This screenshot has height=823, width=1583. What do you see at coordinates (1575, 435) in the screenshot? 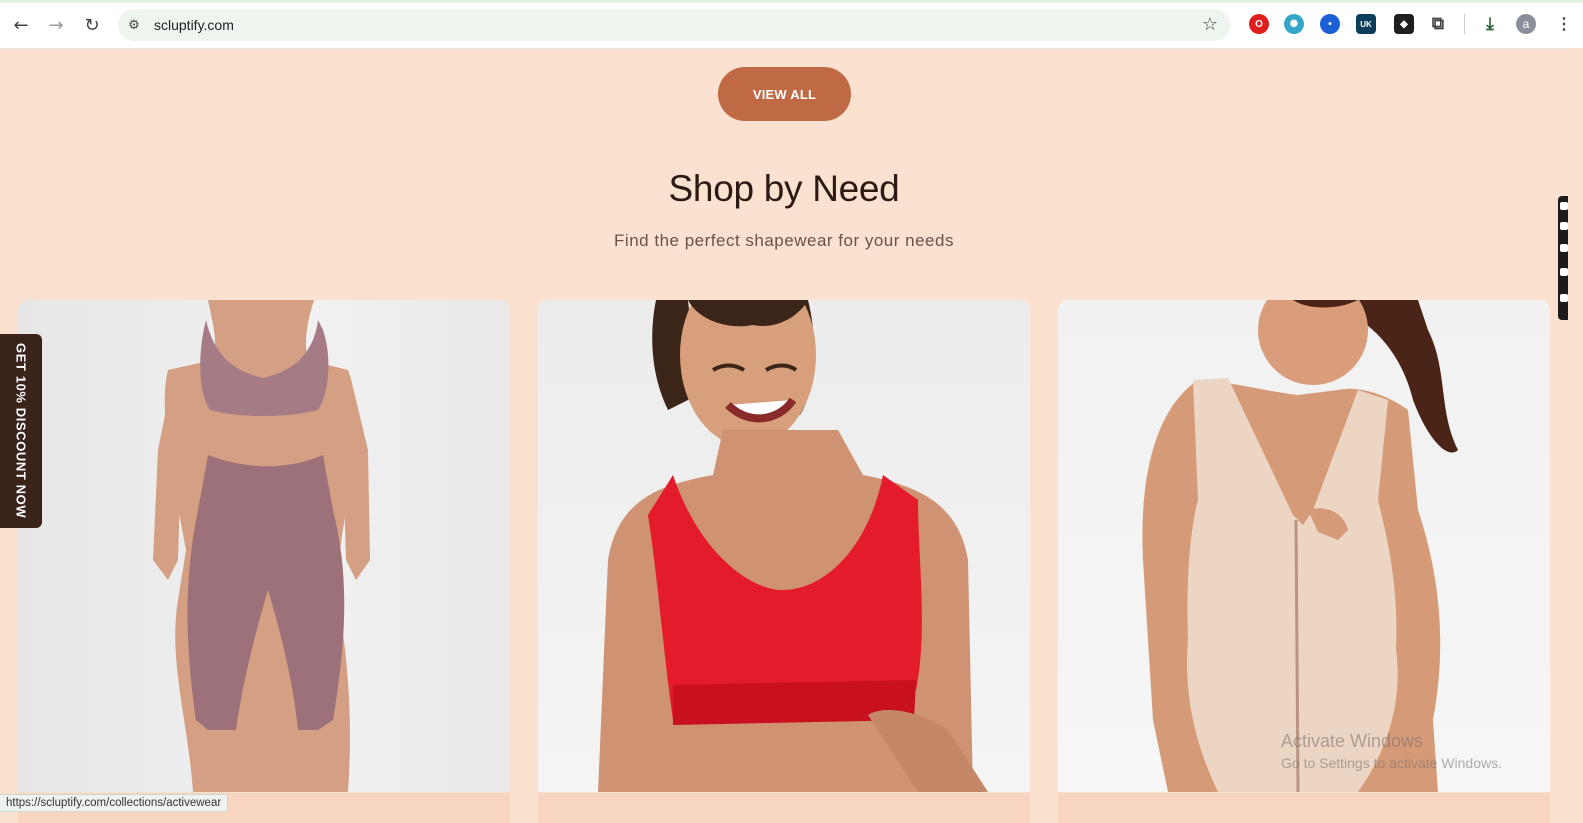
I see `scrollbar-track` at bounding box center [1575, 435].